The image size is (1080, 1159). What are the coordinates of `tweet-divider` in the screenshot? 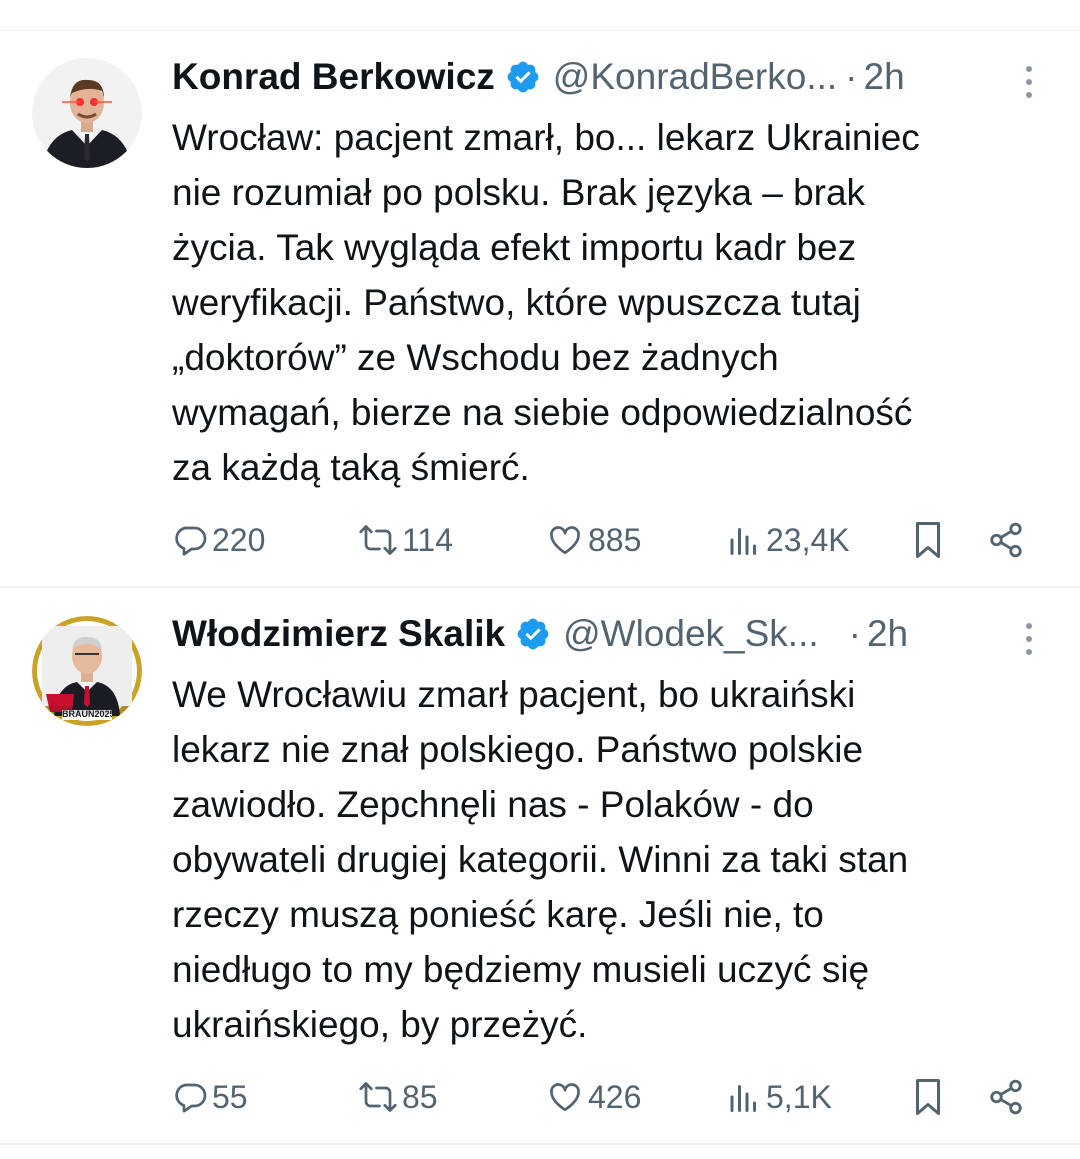 It's located at (540, 1144).